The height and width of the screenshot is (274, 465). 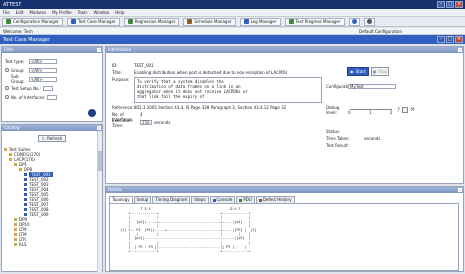 I want to click on group-radio, so click(x=7, y=70).